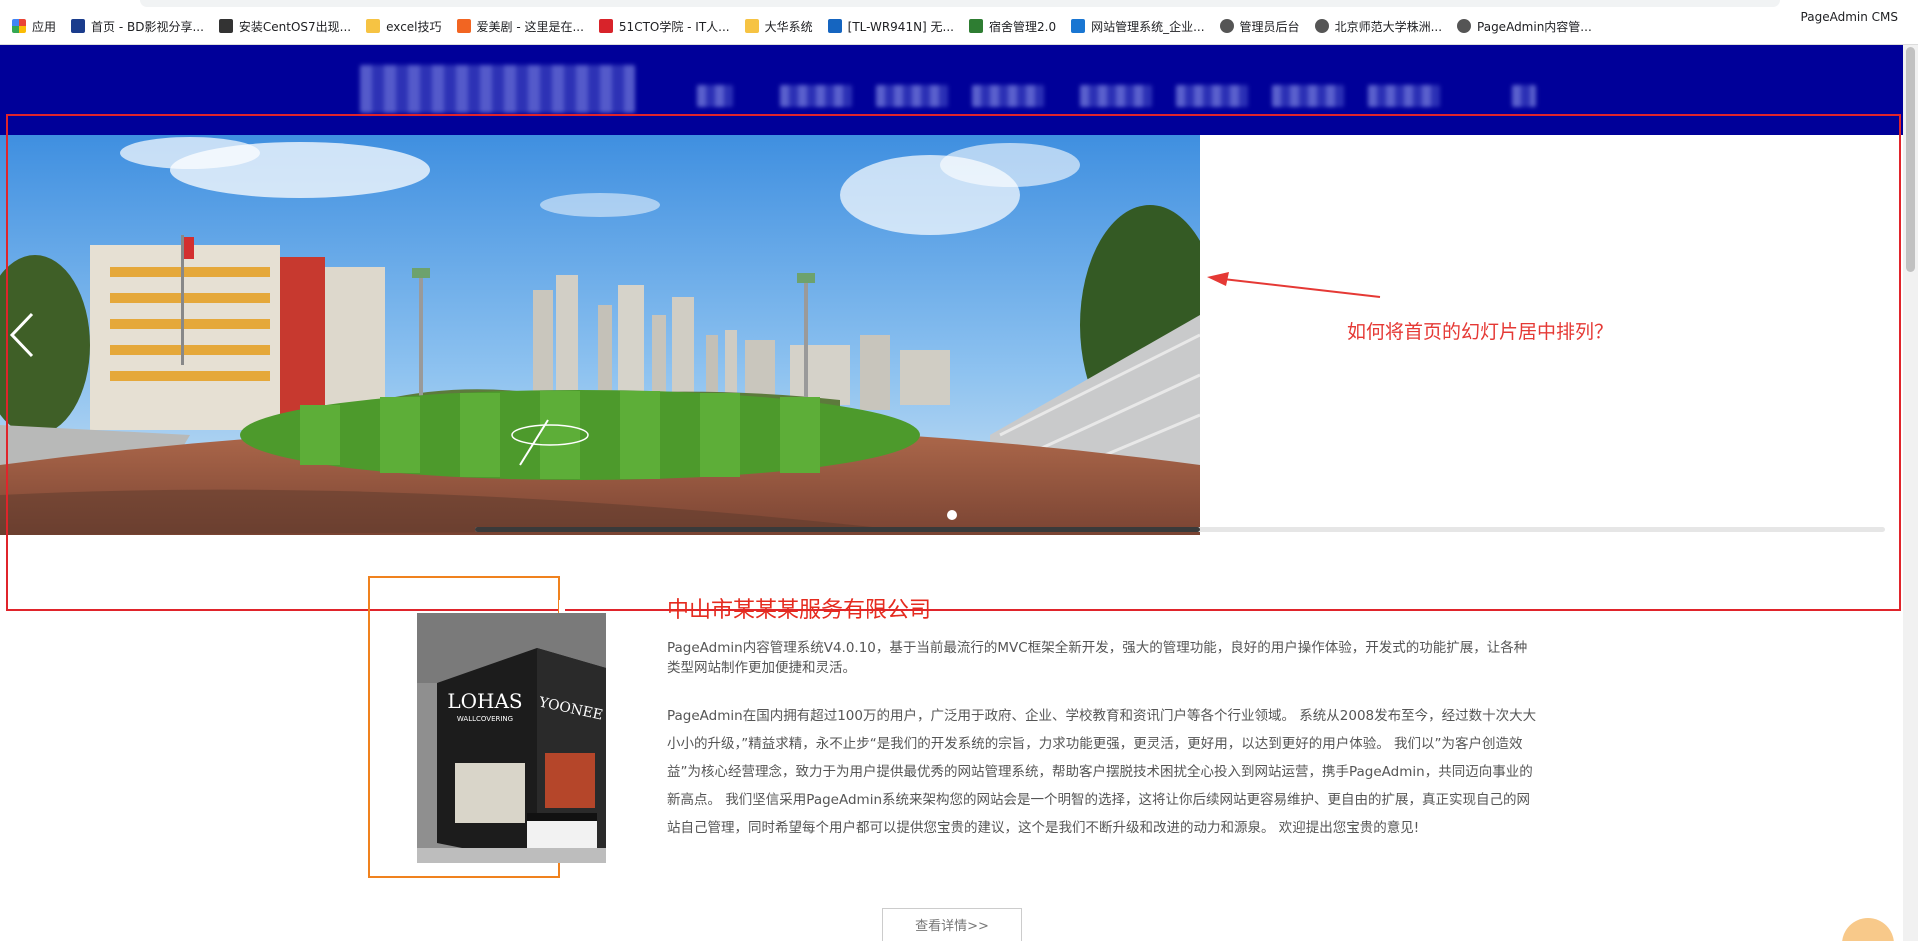 This screenshot has height=941, width=1918. I want to click on bookmark-item: 大华系统, so click(778, 26).